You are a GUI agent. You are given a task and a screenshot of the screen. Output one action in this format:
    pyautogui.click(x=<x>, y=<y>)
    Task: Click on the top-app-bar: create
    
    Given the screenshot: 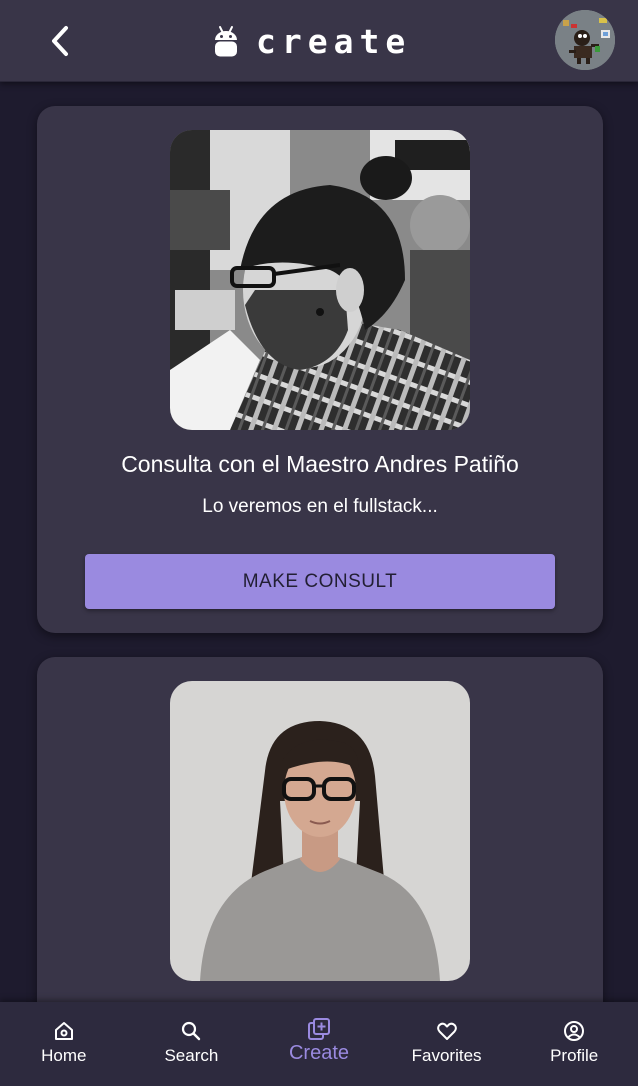 What is the action you would take?
    pyautogui.click(x=319, y=41)
    